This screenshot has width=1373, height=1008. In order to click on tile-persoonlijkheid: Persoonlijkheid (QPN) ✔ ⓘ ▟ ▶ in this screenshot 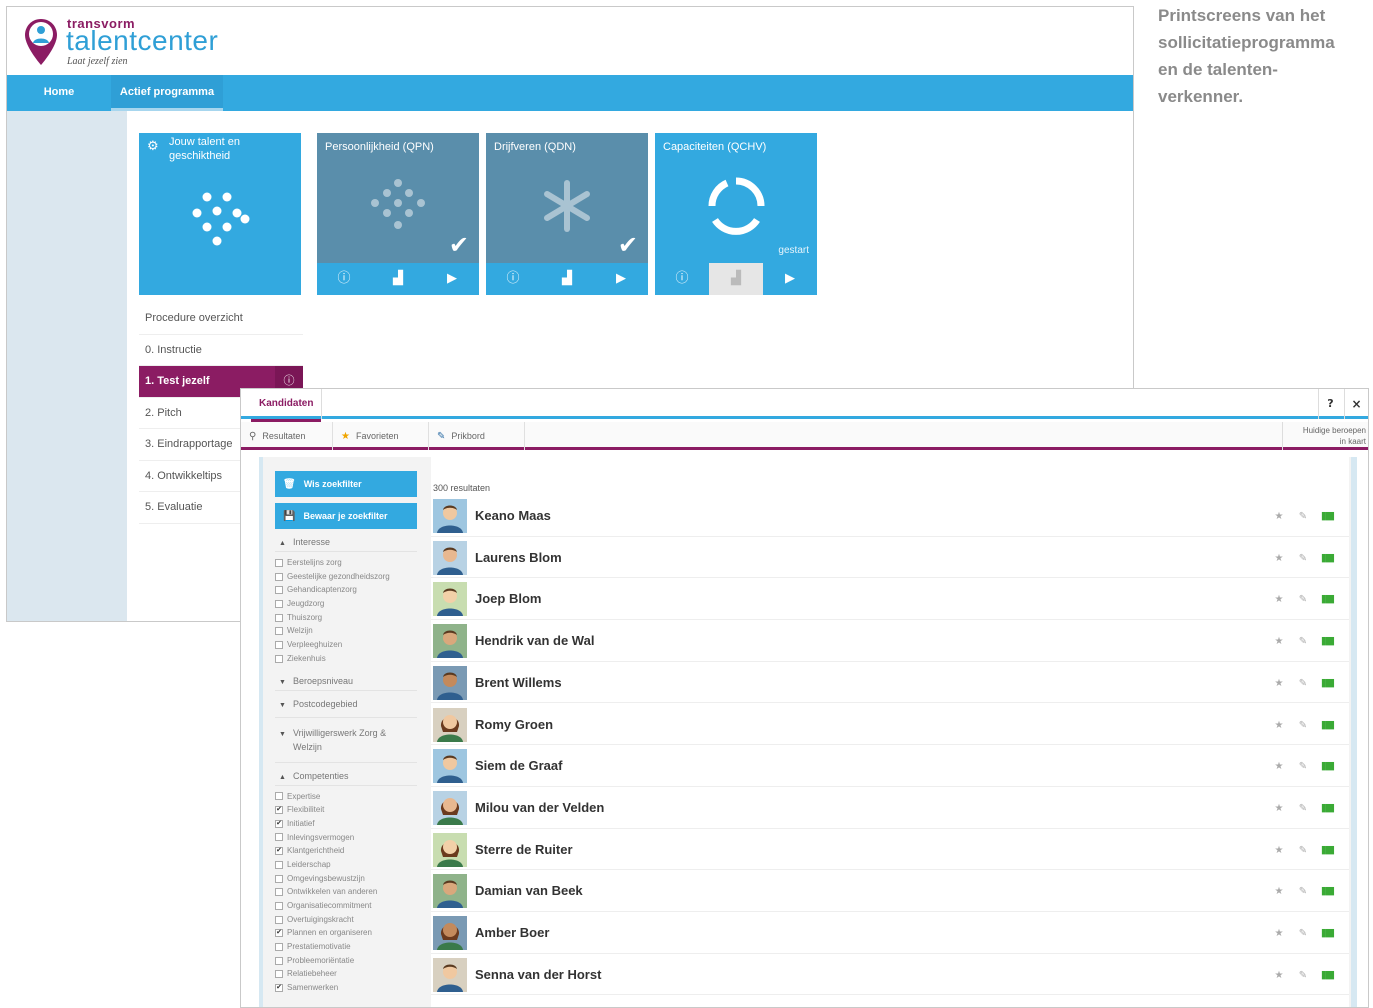, I will do `click(398, 214)`.